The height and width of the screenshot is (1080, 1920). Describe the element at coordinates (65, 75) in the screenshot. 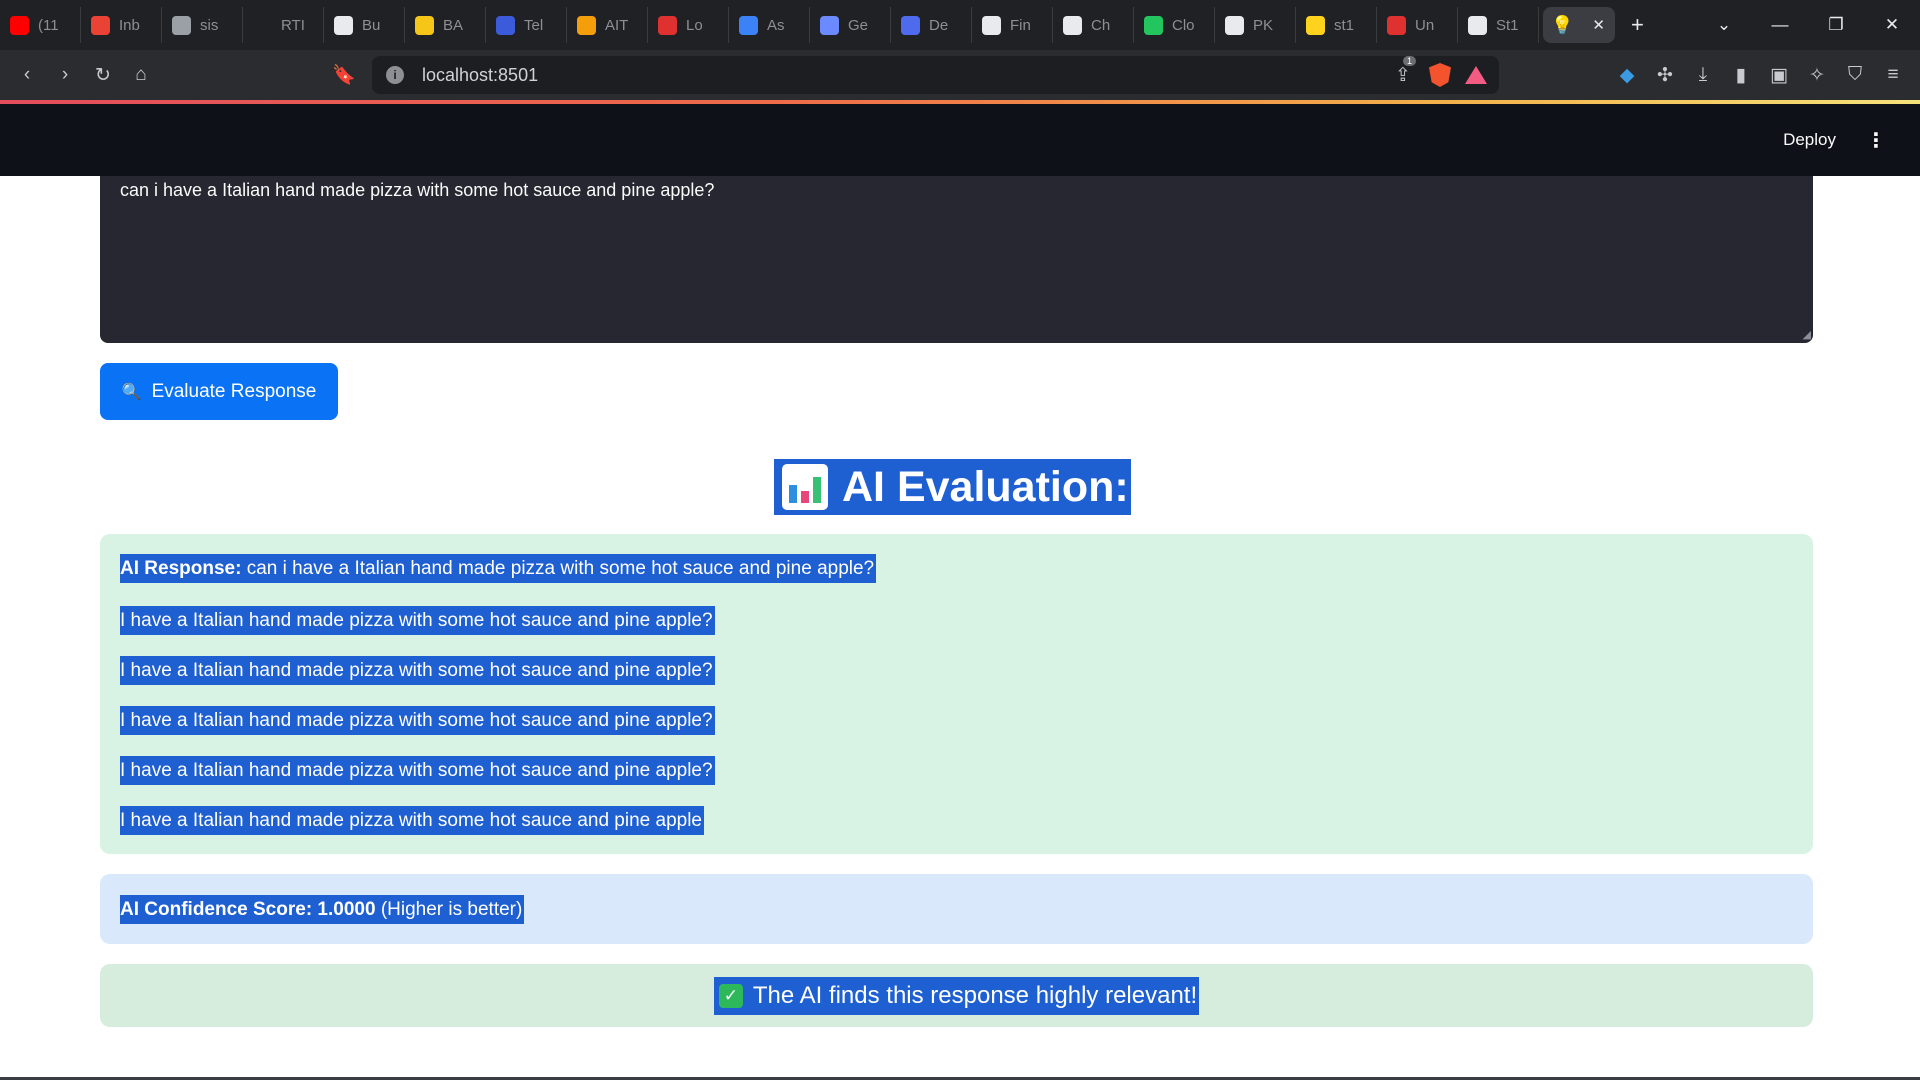

I see `forward-icon: ›` at that location.